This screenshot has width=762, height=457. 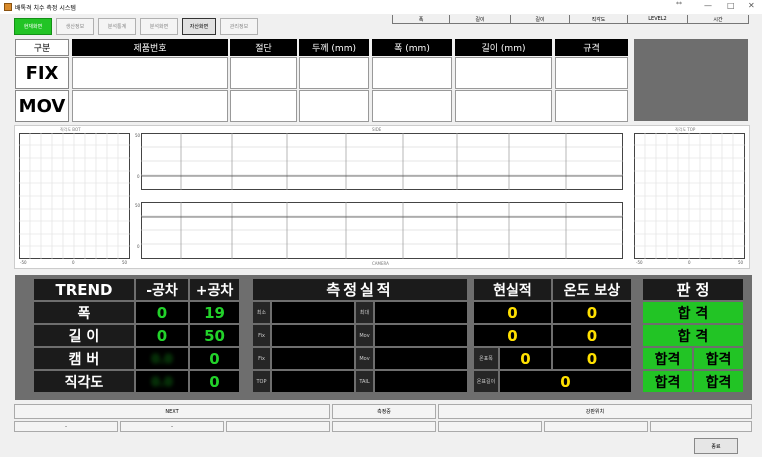 What do you see at coordinates (565, 381) in the screenshot?
I see `temp-length-value: 0` at bounding box center [565, 381].